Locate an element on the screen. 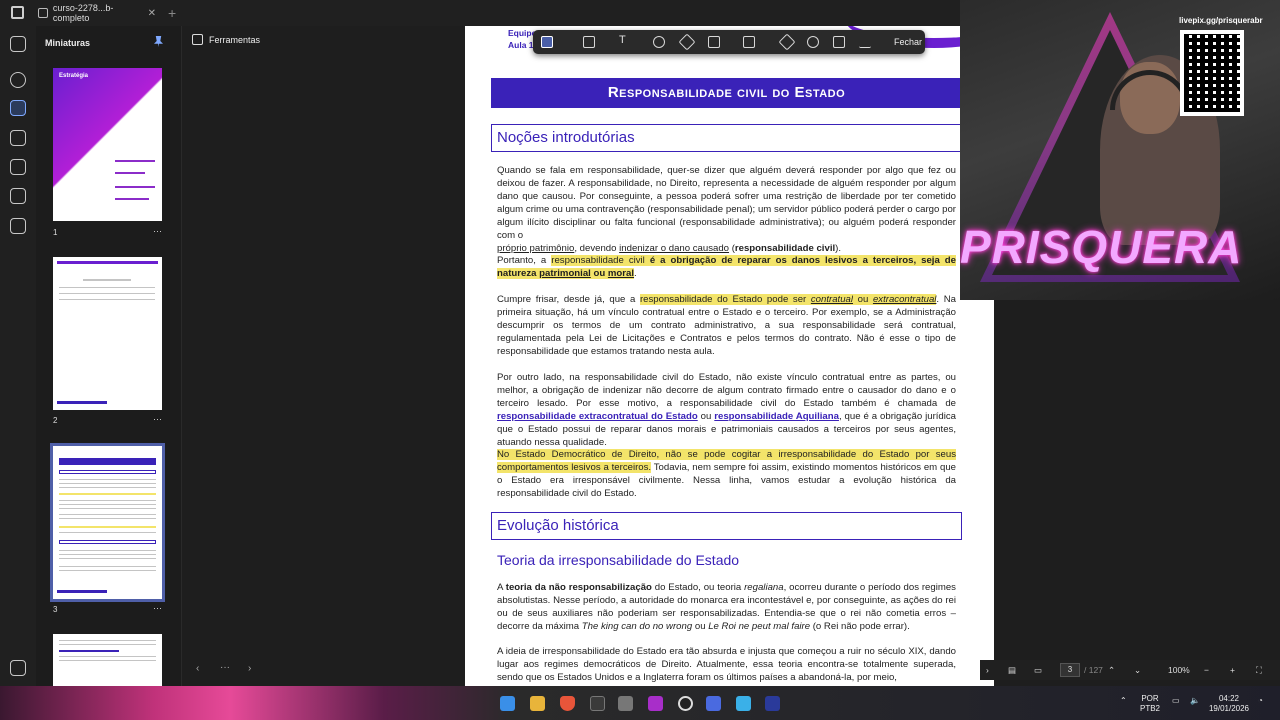 The height and width of the screenshot is (720, 1280). text: Cumpre frisar, desde já, que a is located at coordinates (568, 299).